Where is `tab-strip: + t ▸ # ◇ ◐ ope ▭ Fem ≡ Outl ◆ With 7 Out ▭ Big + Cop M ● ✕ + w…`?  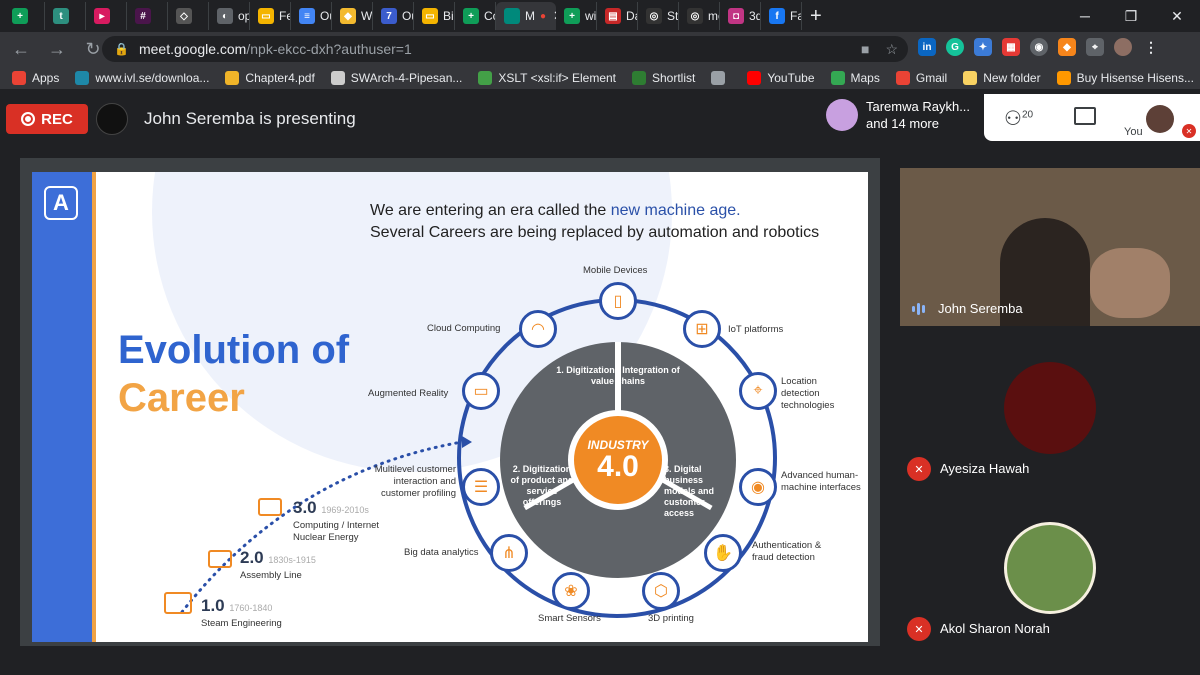 tab-strip: + t ▸ # ◇ ◐ ope ▭ Fem ≡ Outl ◆ With 7 Out ▭ Big + Cop M ● ✕ + w… is located at coordinates (600, 16).